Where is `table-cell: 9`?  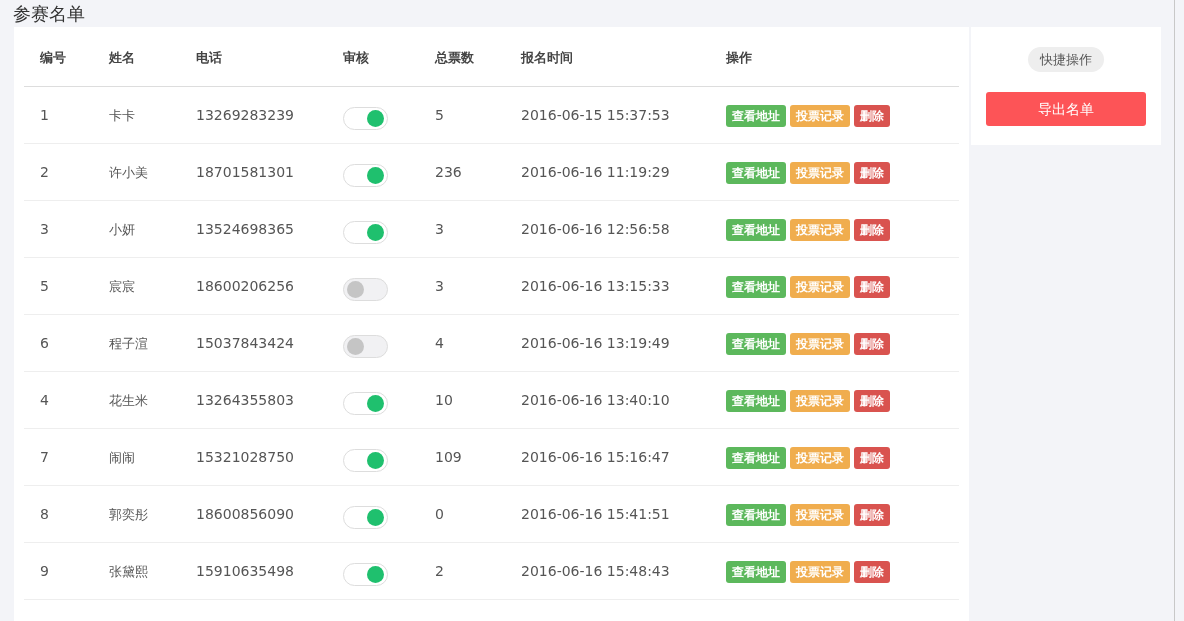 table-cell: 9 is located at coordinates (44, 570).